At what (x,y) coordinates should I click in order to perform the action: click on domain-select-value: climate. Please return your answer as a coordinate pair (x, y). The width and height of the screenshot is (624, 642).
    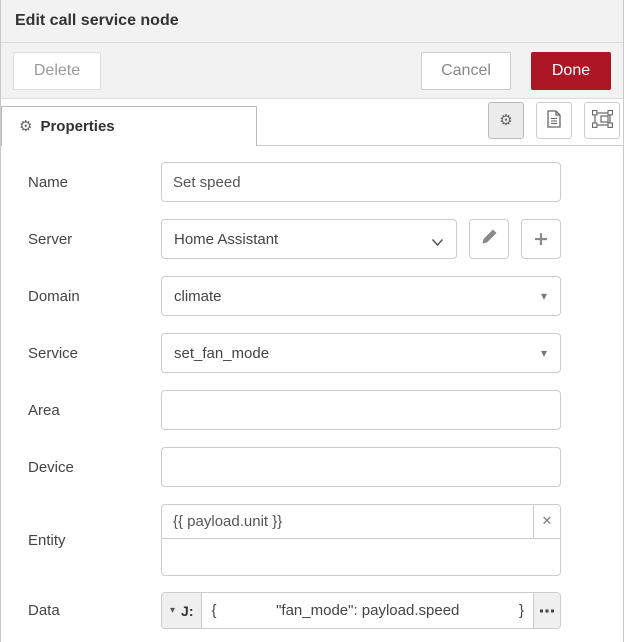
    Looking at the image, I should click on (198, 296).